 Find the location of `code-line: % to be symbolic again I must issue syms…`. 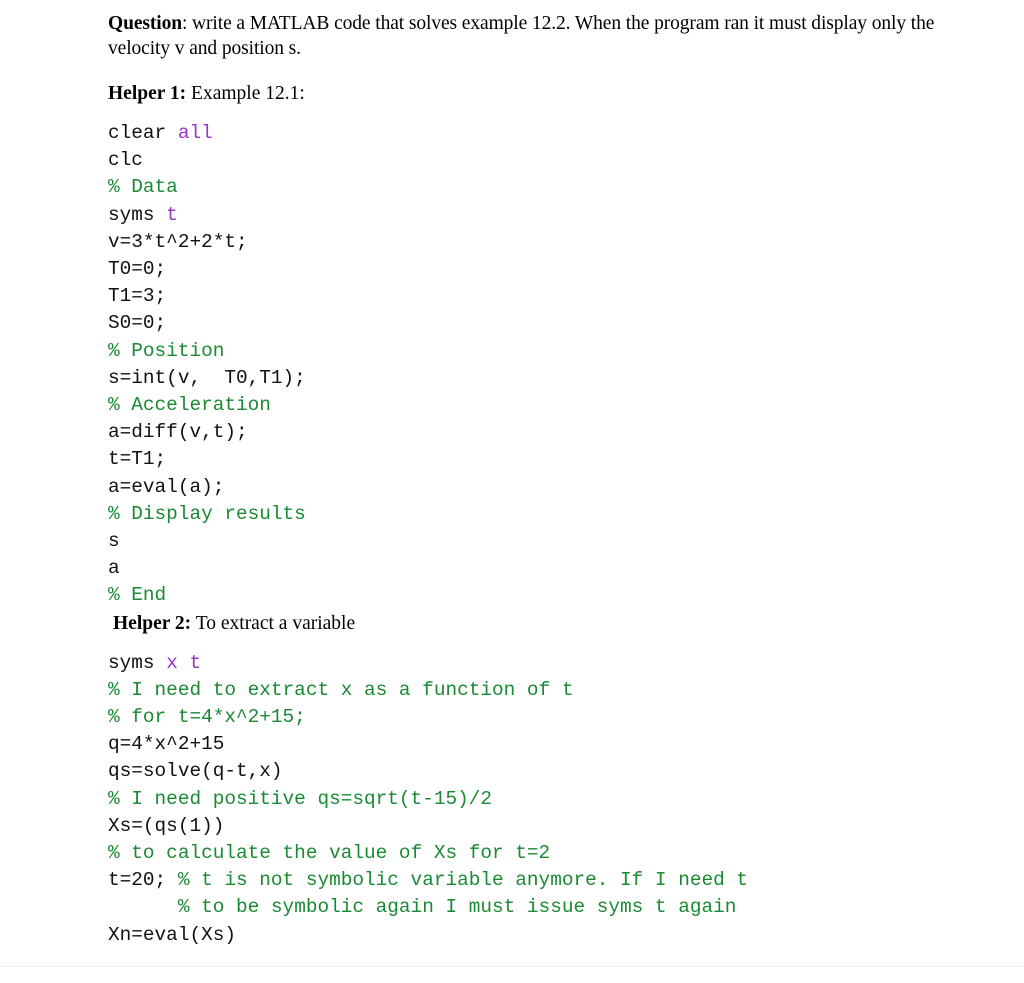

code-line: % to be symbolic again I must issue syms… is located at coordinates (548, 907).